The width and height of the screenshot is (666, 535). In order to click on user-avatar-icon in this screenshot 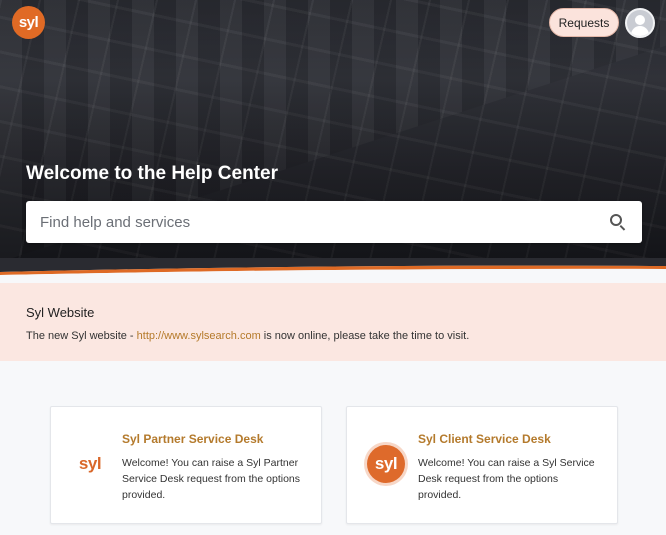, I will do `click(640, 23)`.